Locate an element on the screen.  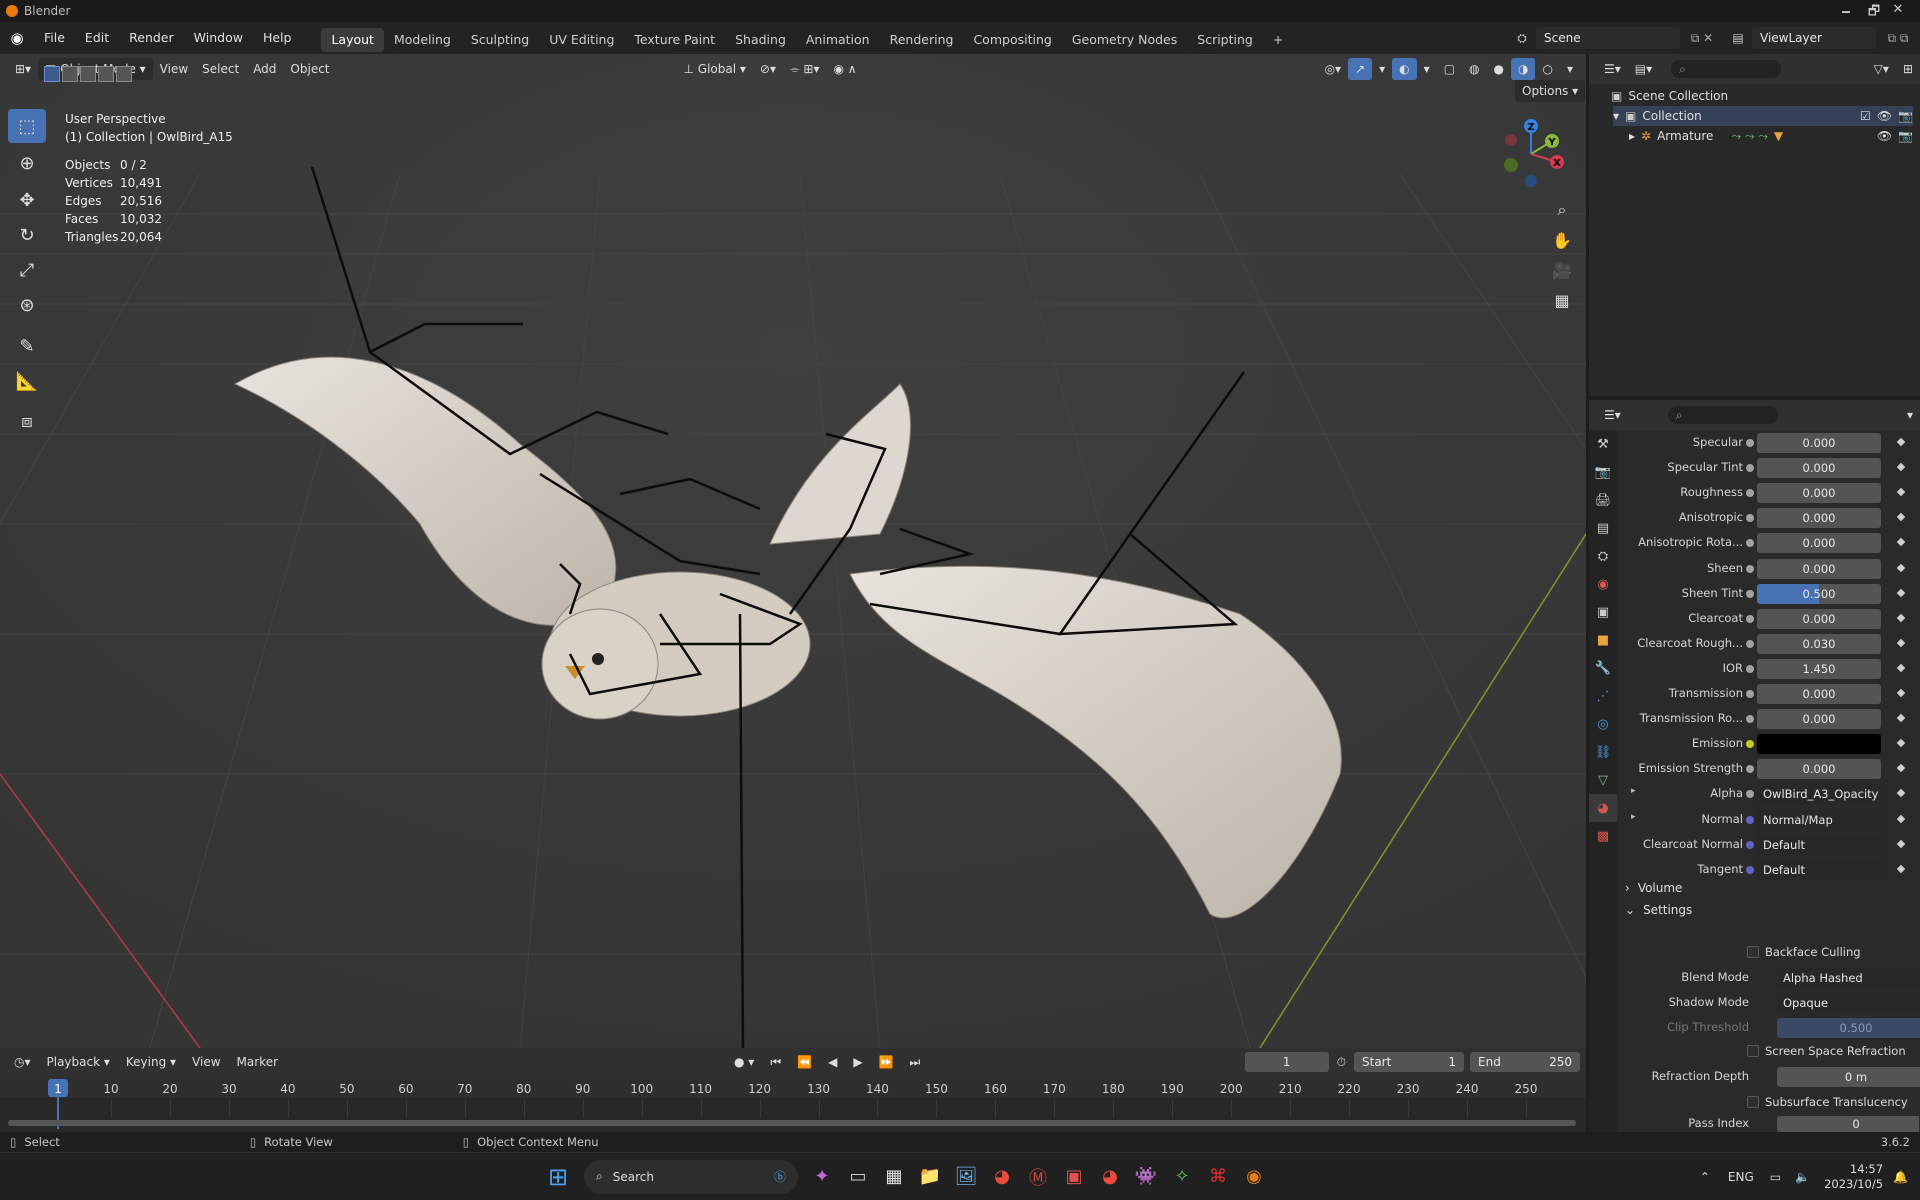
outliner-editor-icon: ☰▾ is located at coordinates (1612, 69).